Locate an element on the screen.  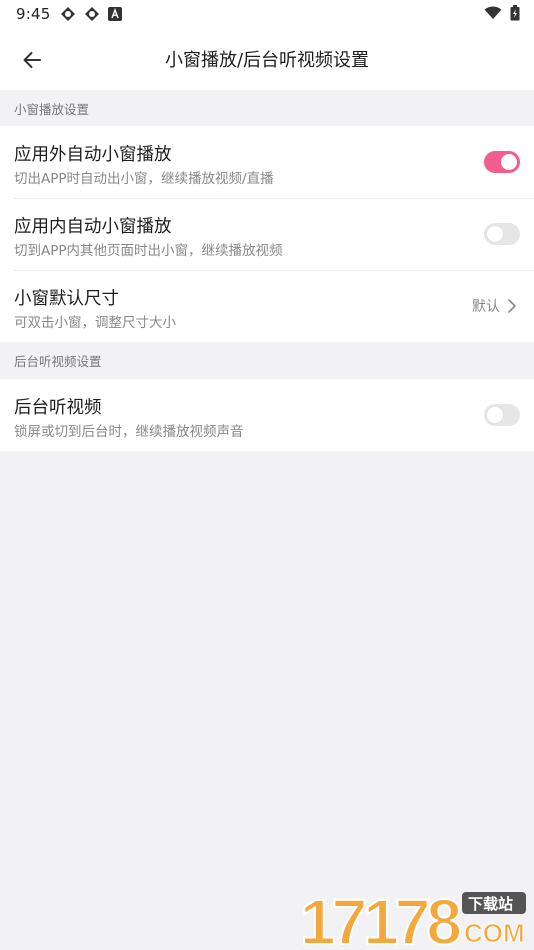
status-notification-icons is located at coordinates (91, 14).